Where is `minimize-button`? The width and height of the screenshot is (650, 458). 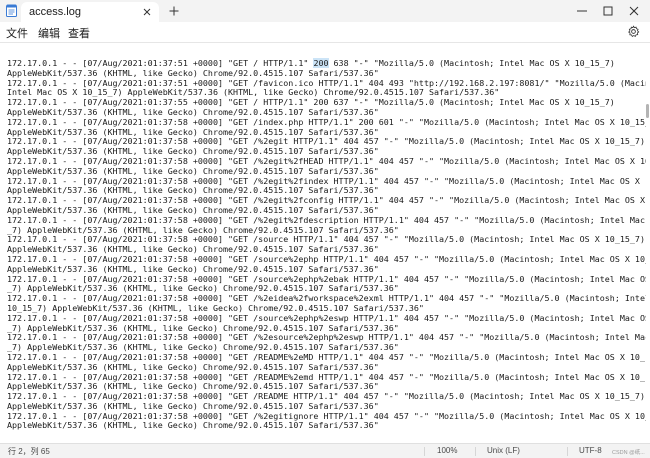 minimize-button is located at coordinates (582, 11).